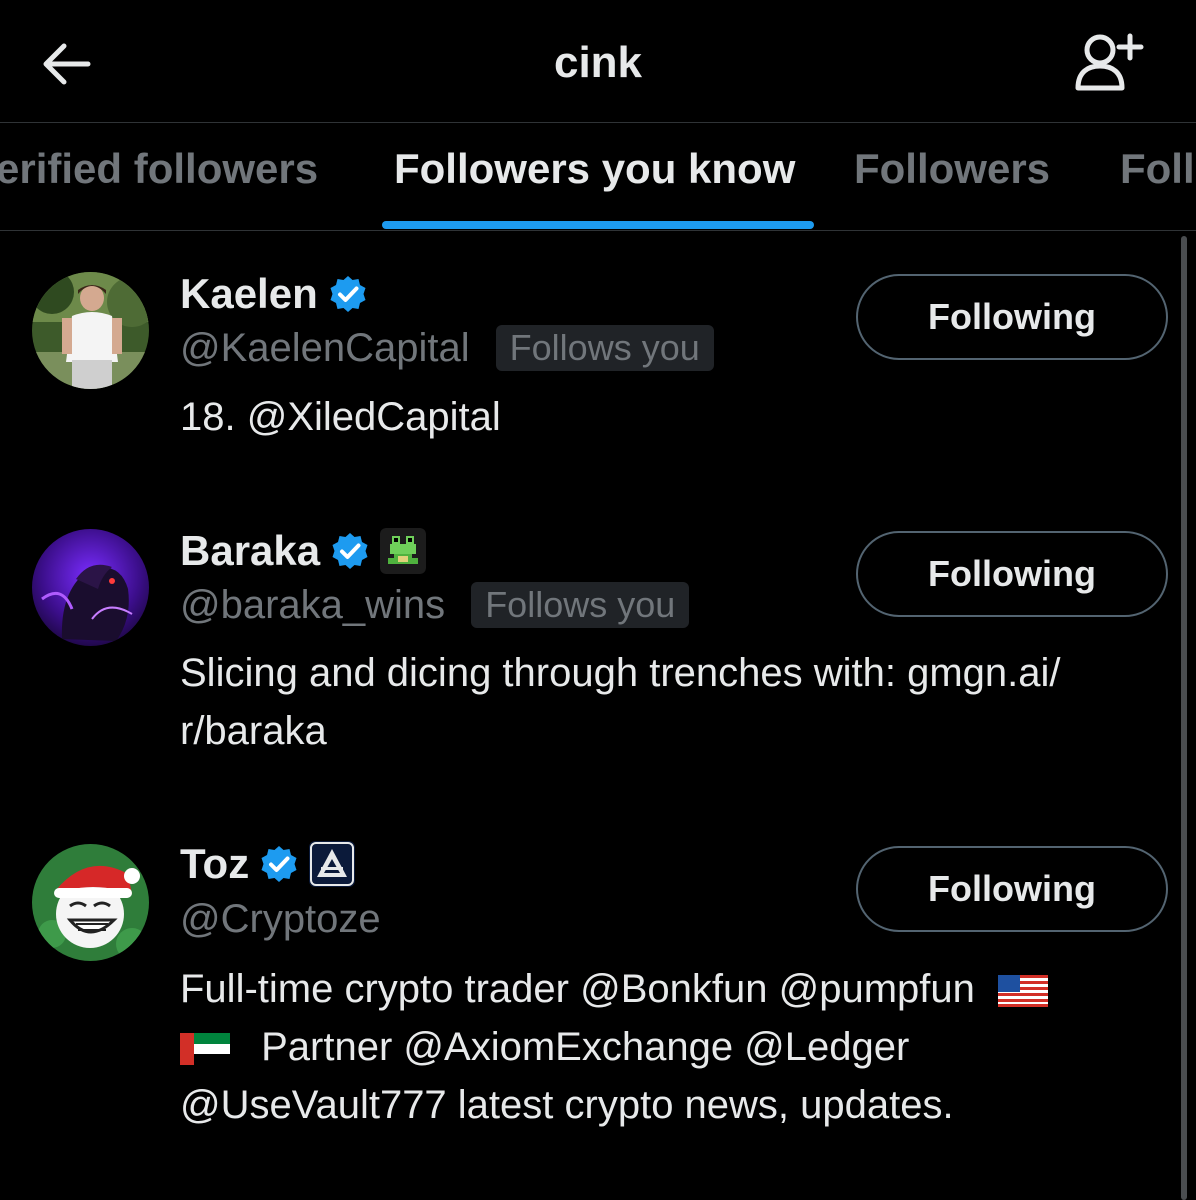 Image resolution: width=1196 pixels, height=1200 pixels. I want to click on display-name: Baraka, so click(250, 551).